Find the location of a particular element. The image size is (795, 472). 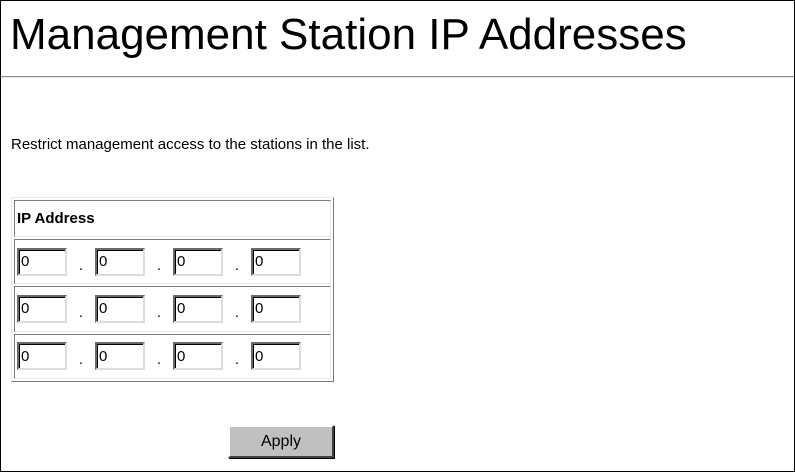

ip-address-header: IP Address is located at coordinates (172, 218).